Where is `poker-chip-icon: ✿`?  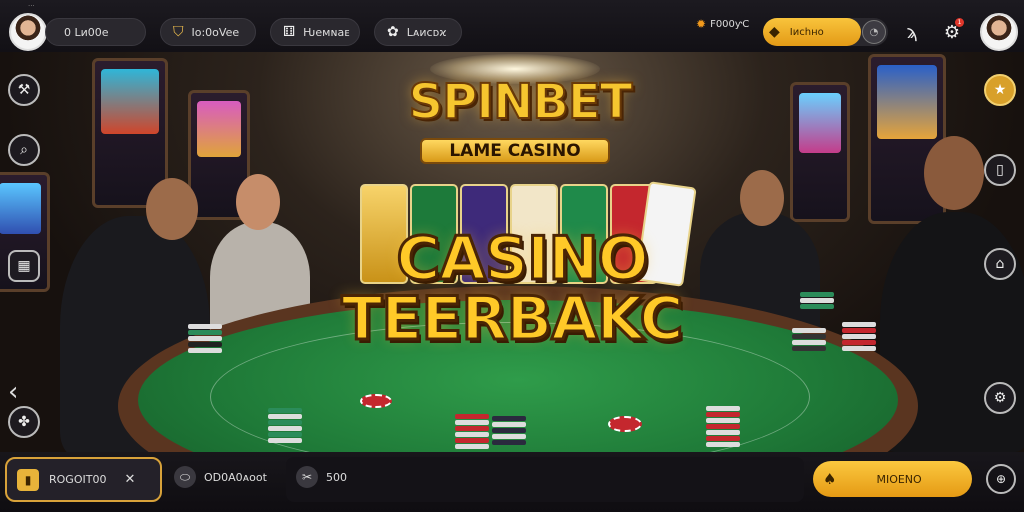 poker-chip-icon: ✿ is located at coordinates (393, 32).